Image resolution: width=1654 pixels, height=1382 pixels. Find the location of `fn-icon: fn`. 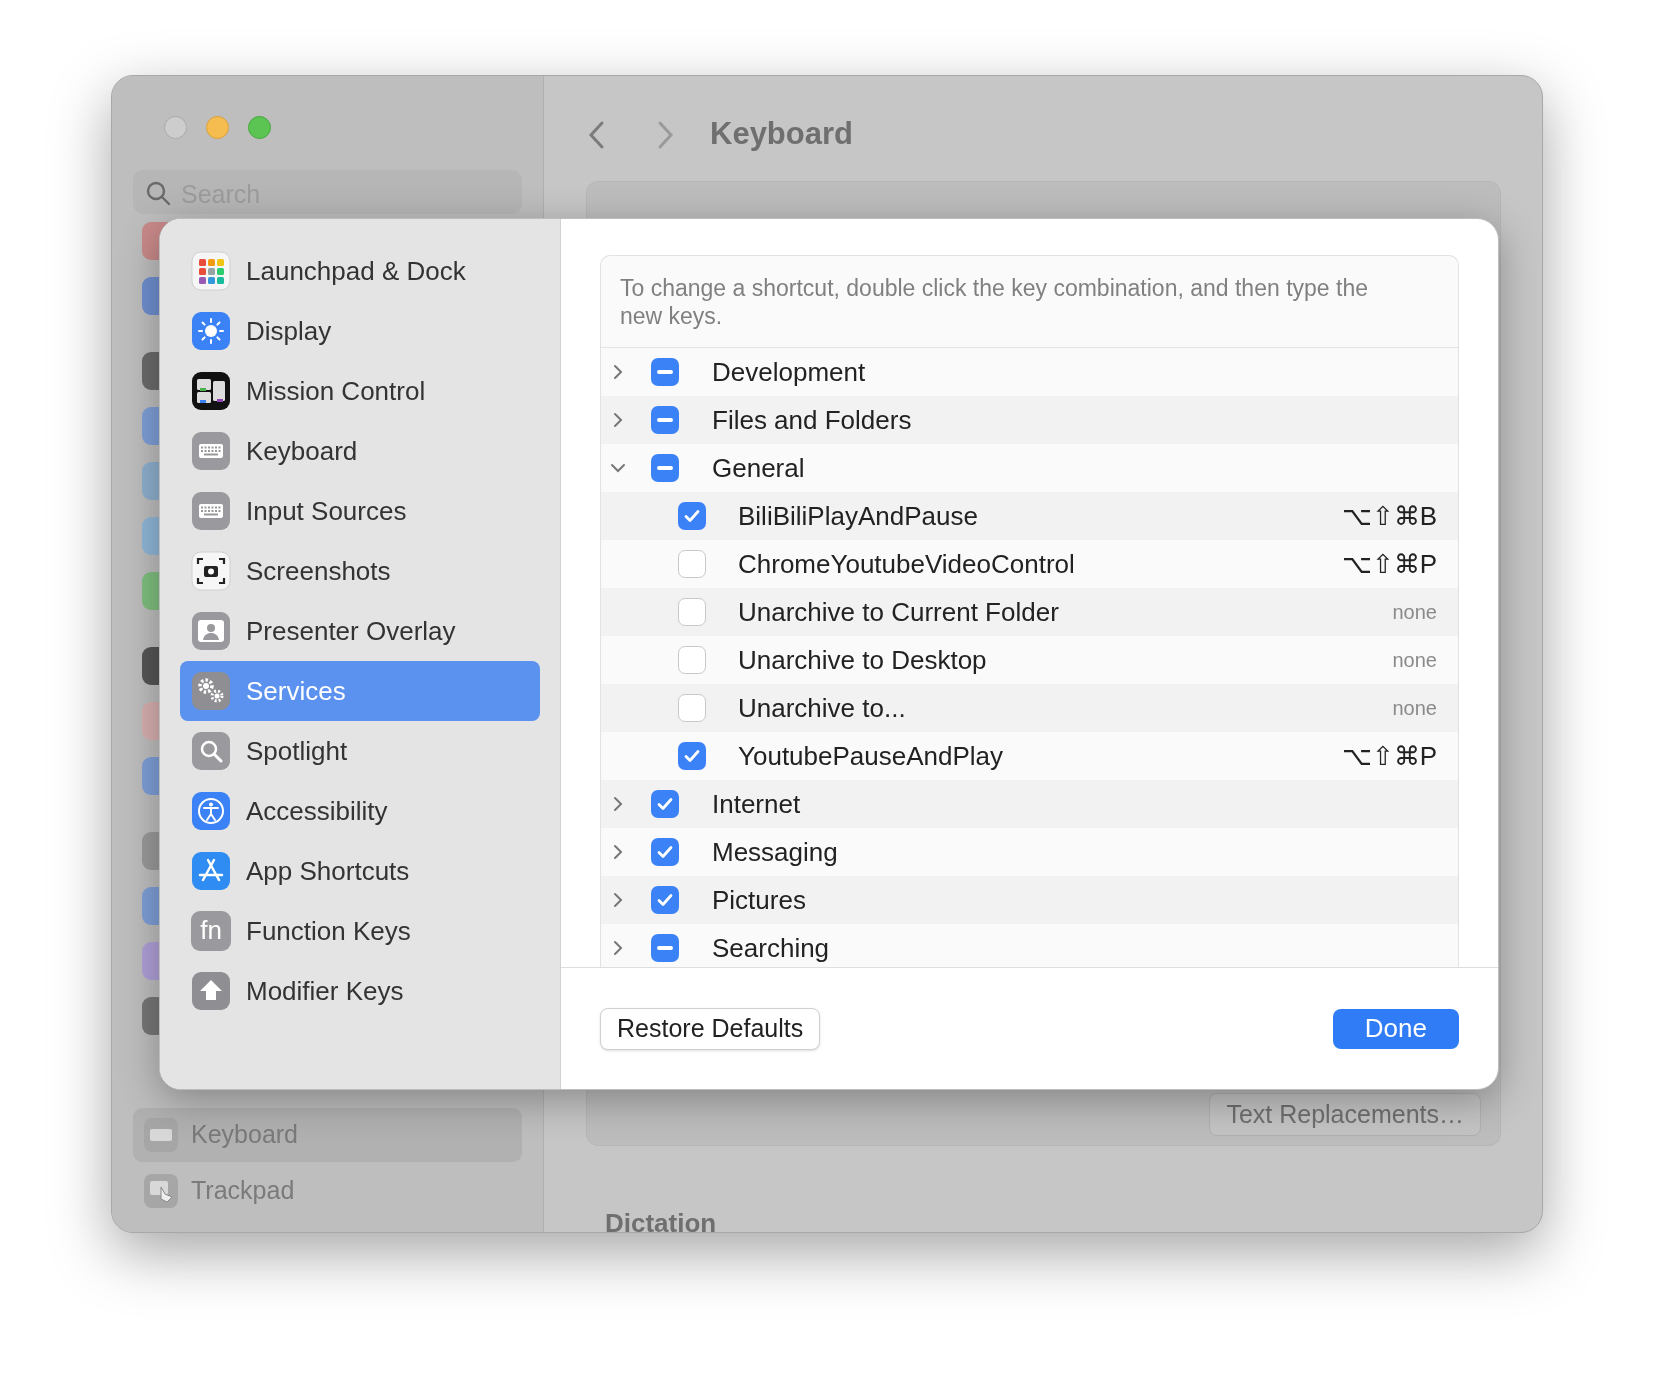

fn-icon: fn is located at coordinates (211, 931).